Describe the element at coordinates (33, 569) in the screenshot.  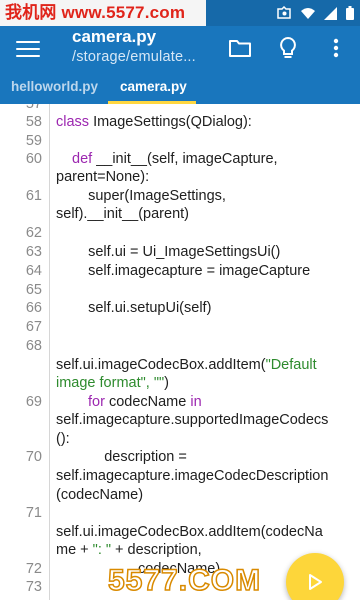
I see `line-number: 72` at that location.